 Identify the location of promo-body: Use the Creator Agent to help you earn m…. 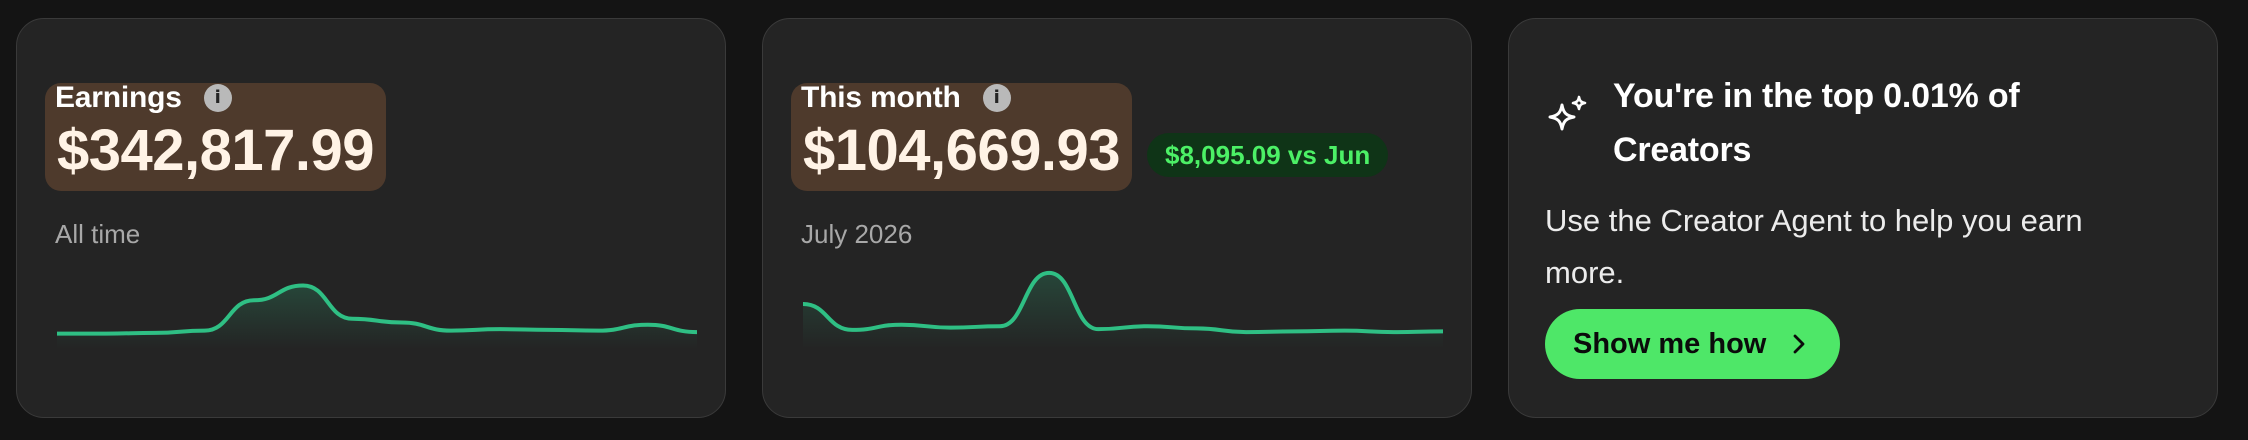
(1814, 246).